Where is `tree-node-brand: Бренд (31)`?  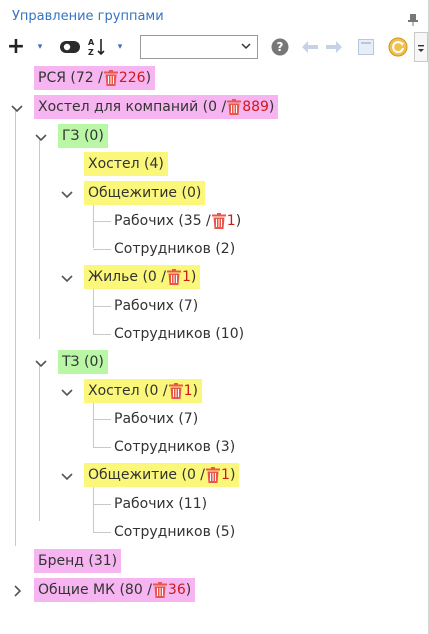 tree-node-brand: Бренд (31) is located at coordinates (78, 561).